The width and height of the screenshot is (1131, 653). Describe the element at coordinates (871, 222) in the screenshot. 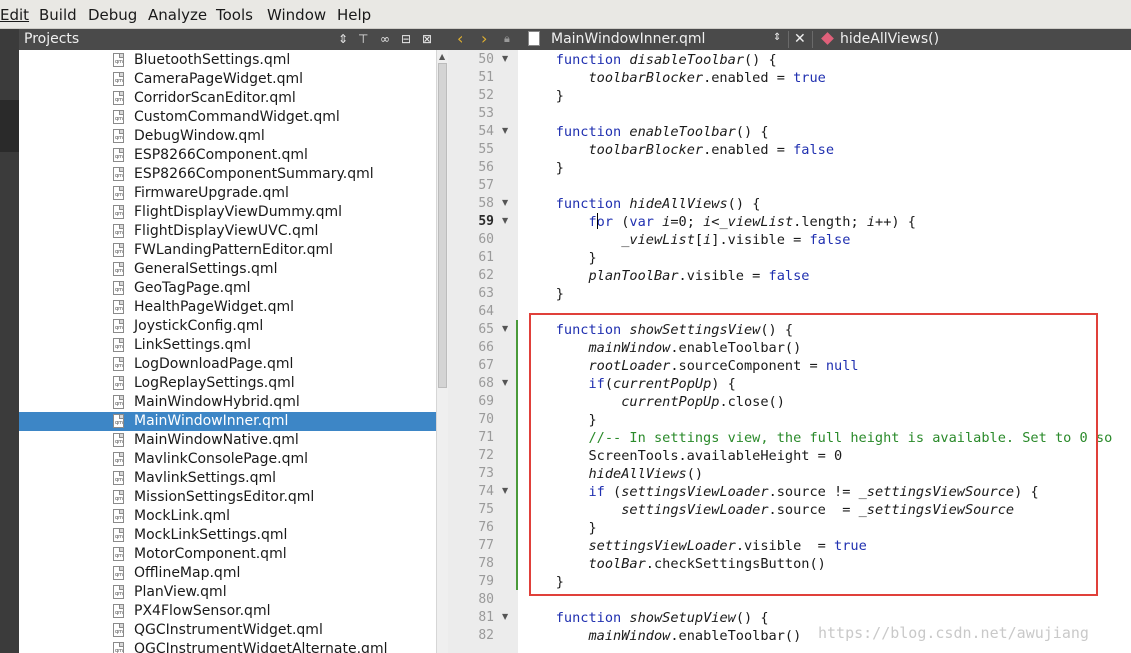

I see `code-identifier: i` at that location.